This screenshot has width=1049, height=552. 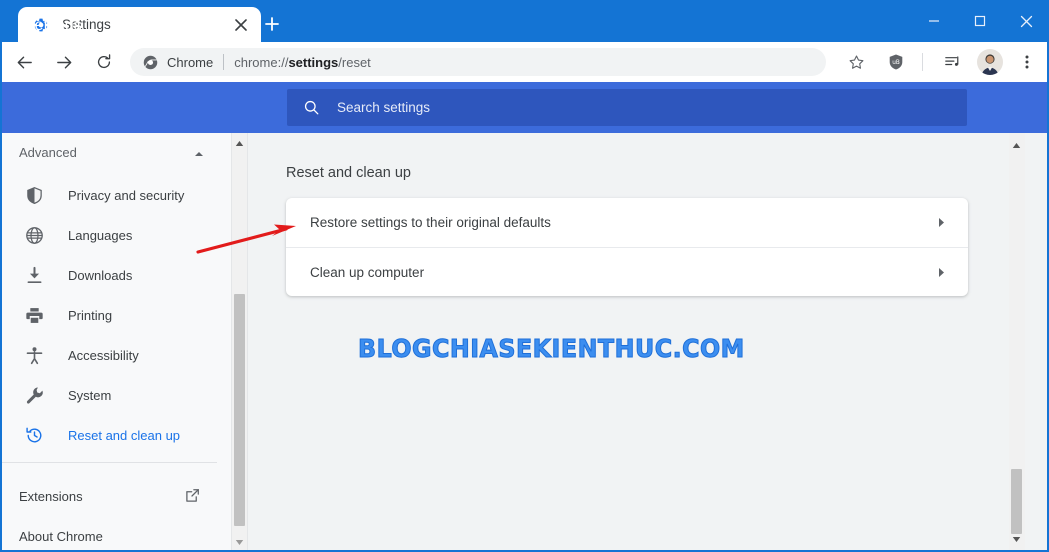 I want to click on sidebar-scrollbar, so click(x=240, y=342).